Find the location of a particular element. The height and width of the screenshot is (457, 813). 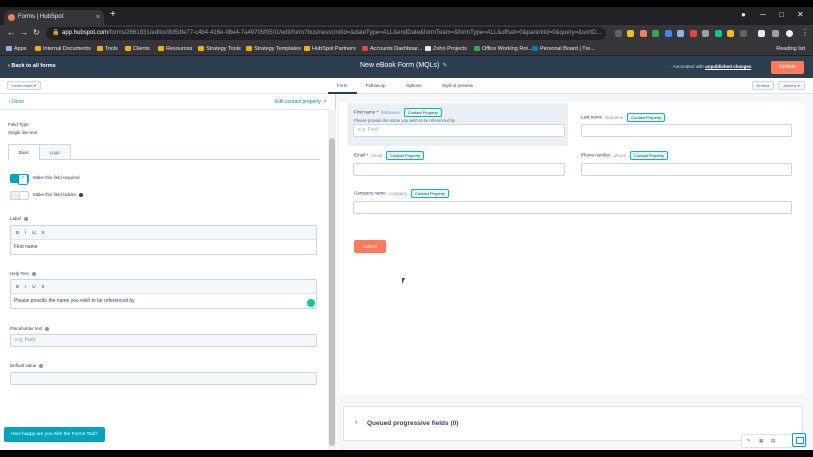

extensions-puzzle-icon is located at coordinates (761, 33).